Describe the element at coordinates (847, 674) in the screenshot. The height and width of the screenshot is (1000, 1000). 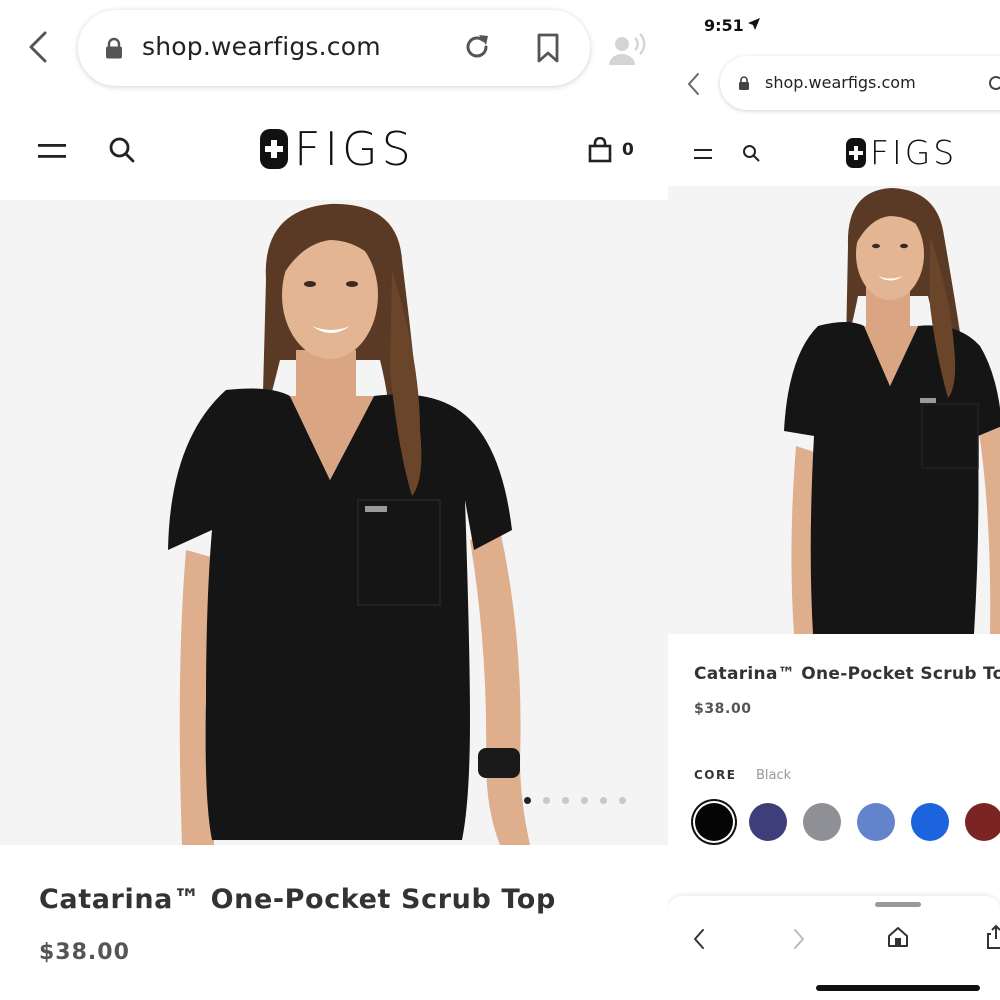
I see `product-title: Catarina™ One-Pocket Scrub To` at that location.